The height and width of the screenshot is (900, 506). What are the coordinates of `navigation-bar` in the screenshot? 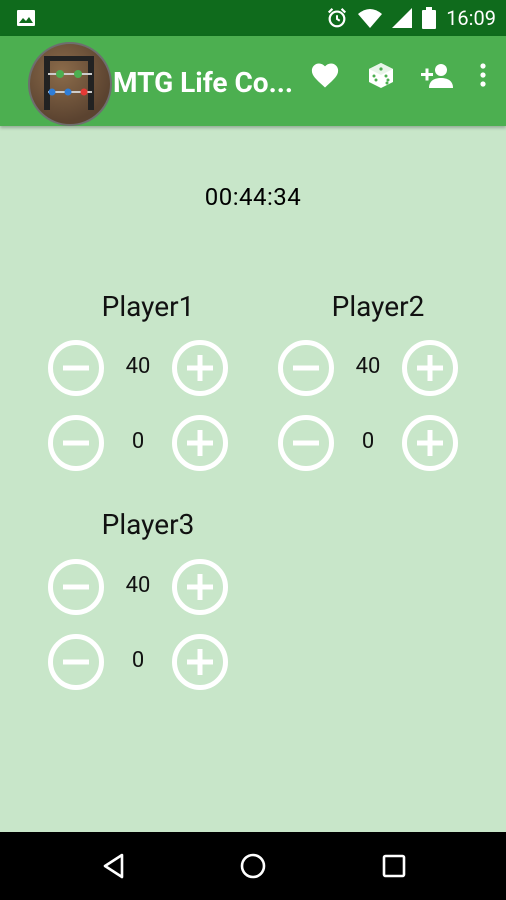 It's located at (253, 866).